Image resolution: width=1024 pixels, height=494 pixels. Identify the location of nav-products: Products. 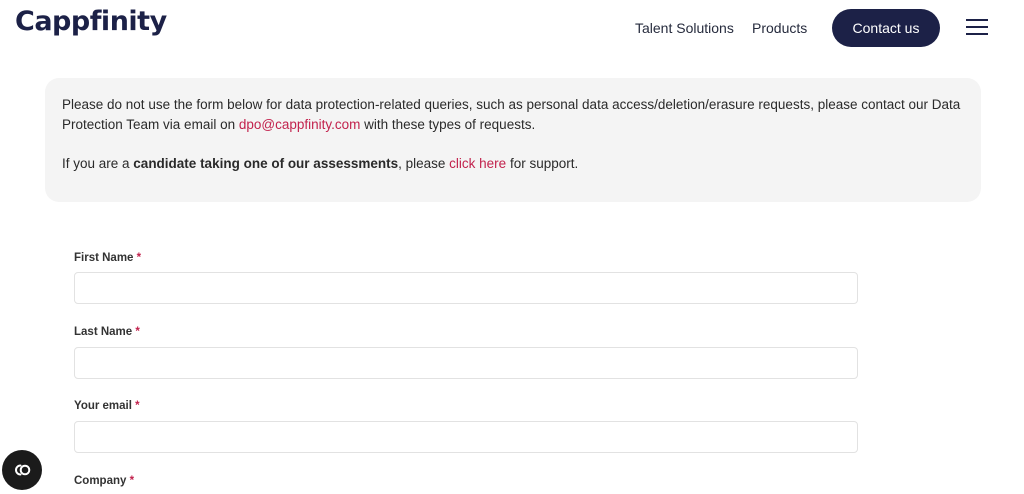
(779, 28).